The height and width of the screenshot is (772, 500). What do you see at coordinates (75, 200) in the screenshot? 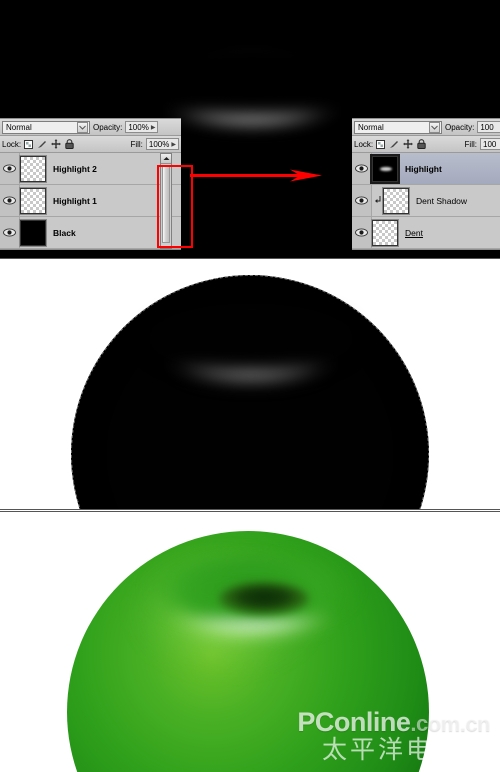
I see `layer-name: Highlight 1` at bounding box center [75, 200].